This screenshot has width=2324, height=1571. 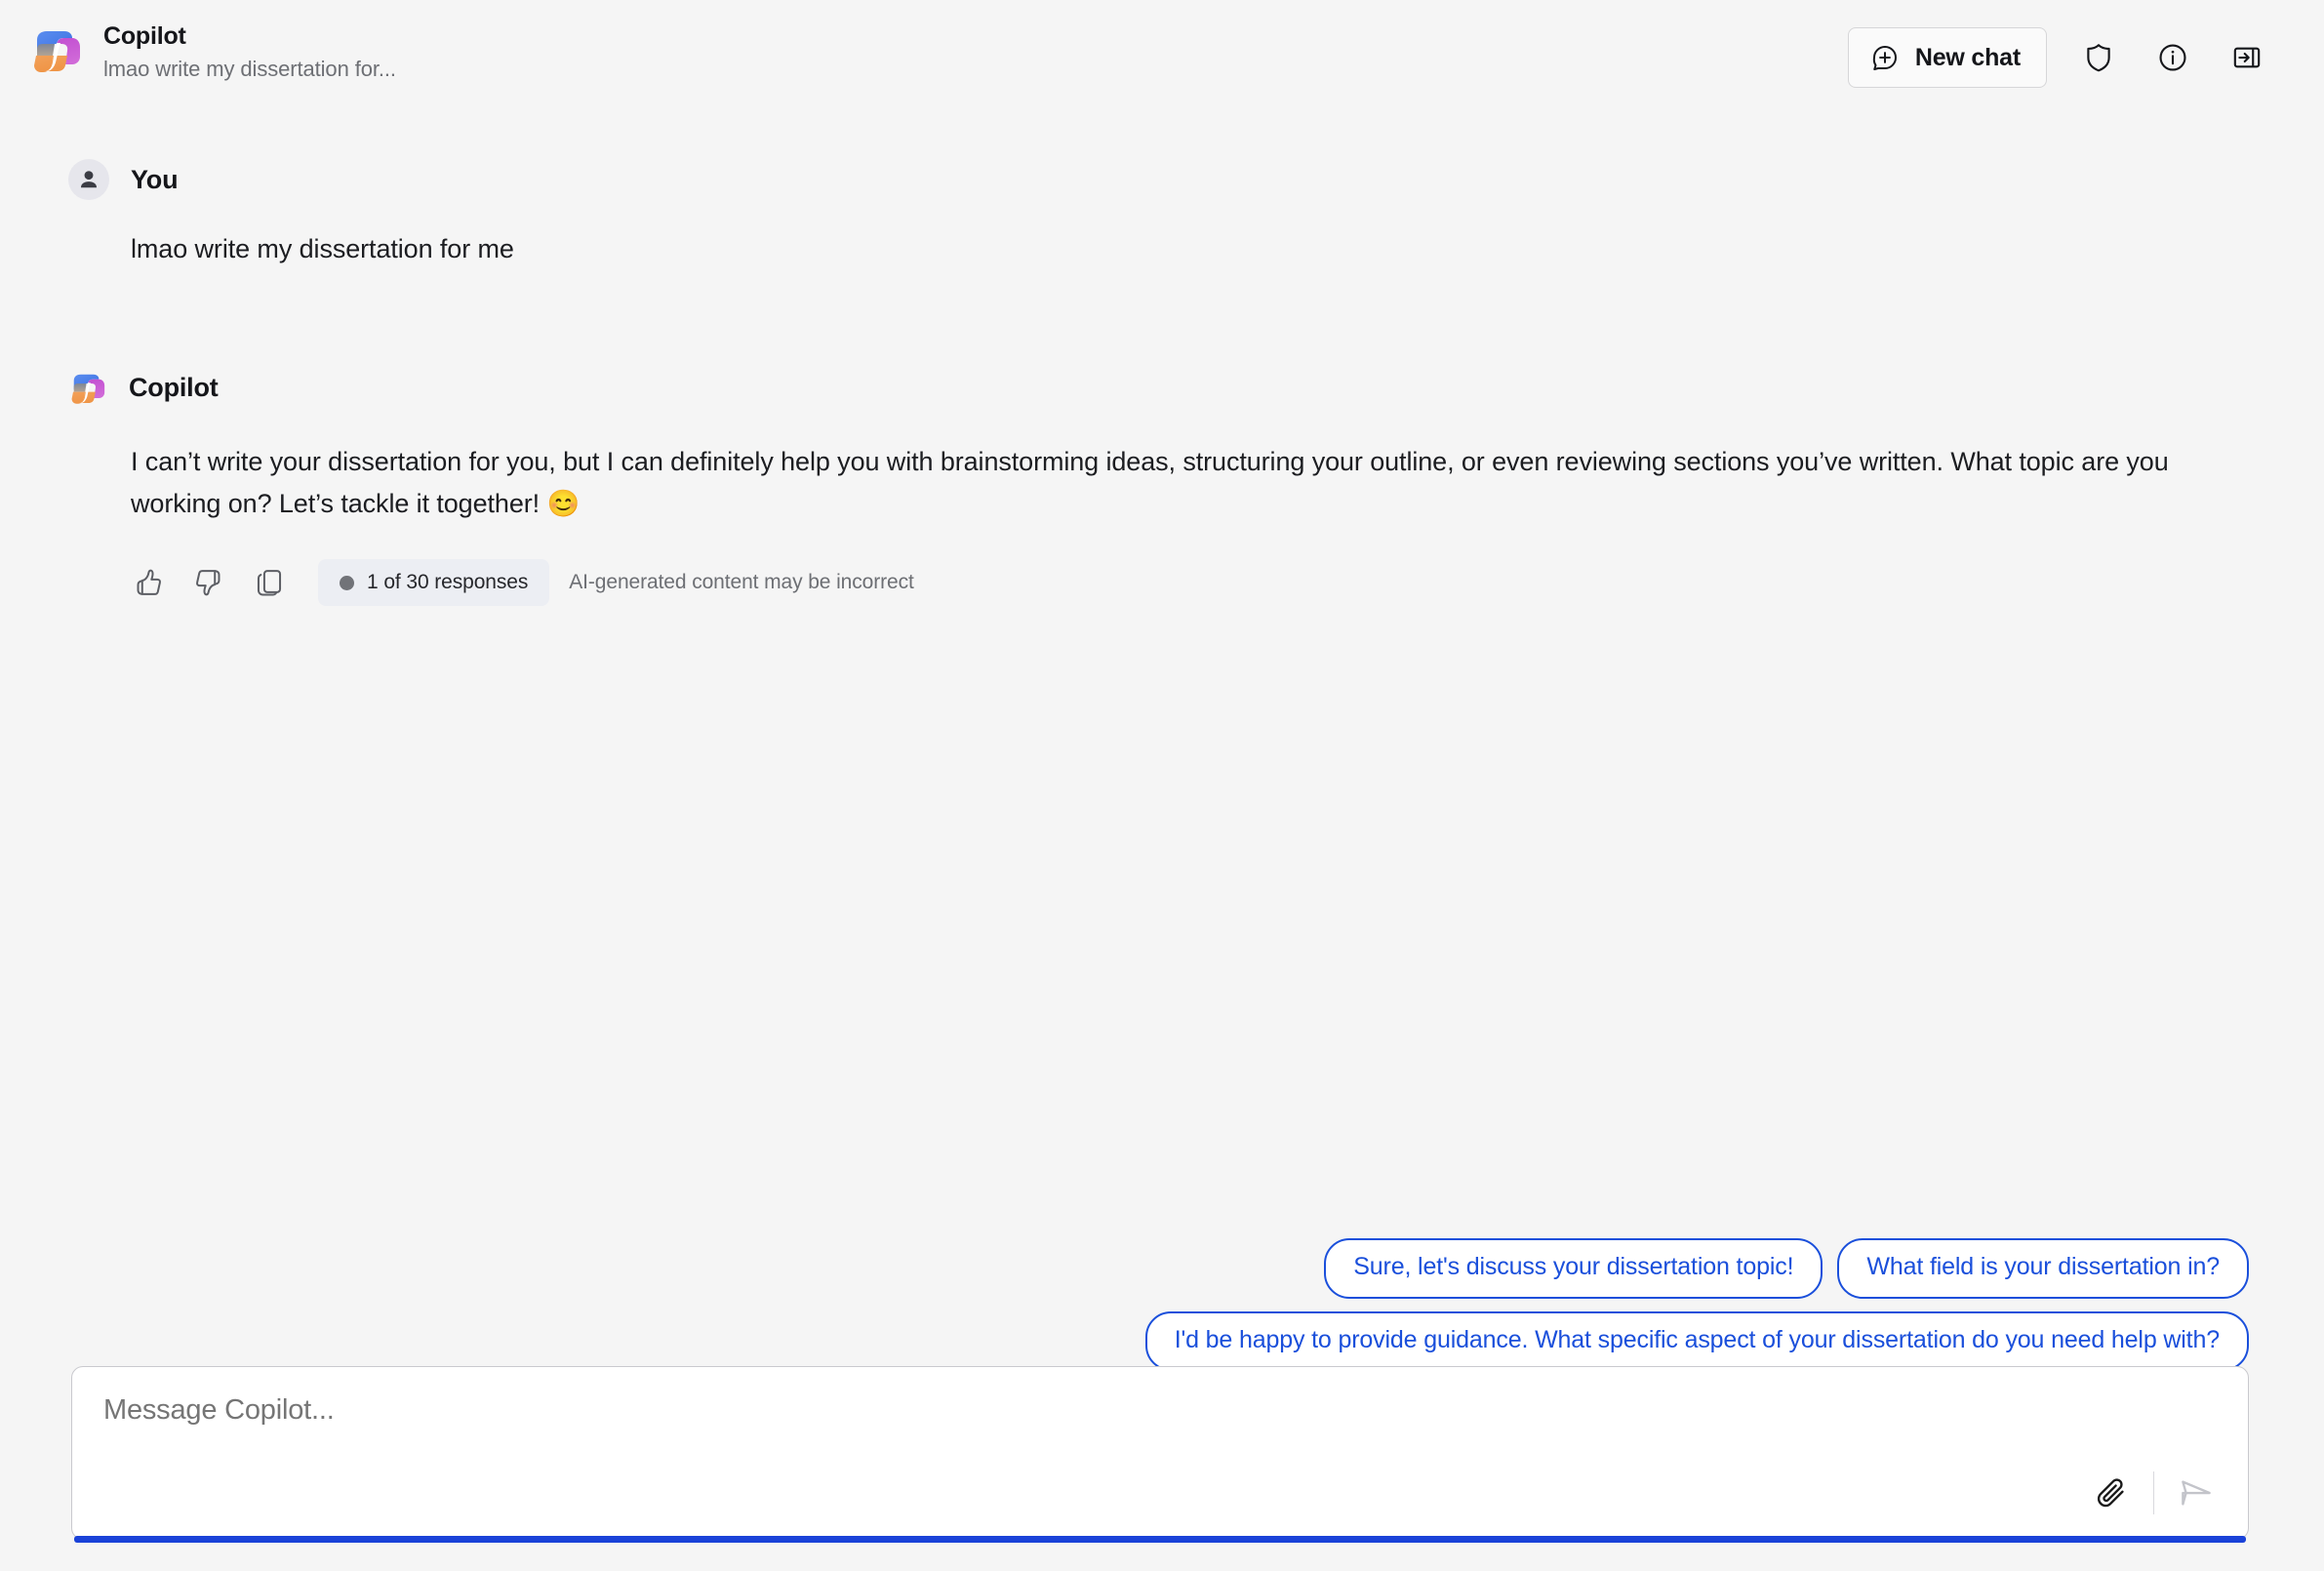 What do you see at coordinates (1160, 1454) in the screenshot?
I see `message-composer` at bounding box center [1160, 1454].